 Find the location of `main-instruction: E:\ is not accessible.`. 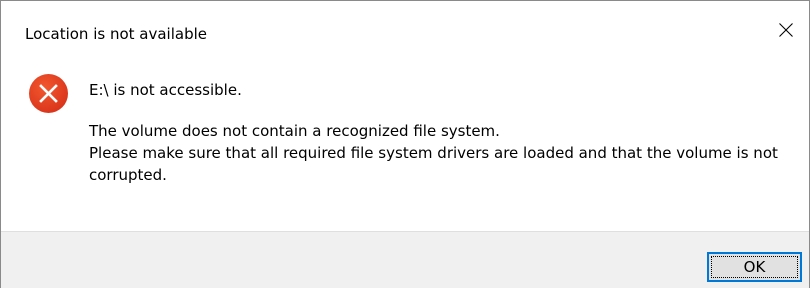

main-instruction: E:\ is not accessible. is located at coordinates (165, 90).